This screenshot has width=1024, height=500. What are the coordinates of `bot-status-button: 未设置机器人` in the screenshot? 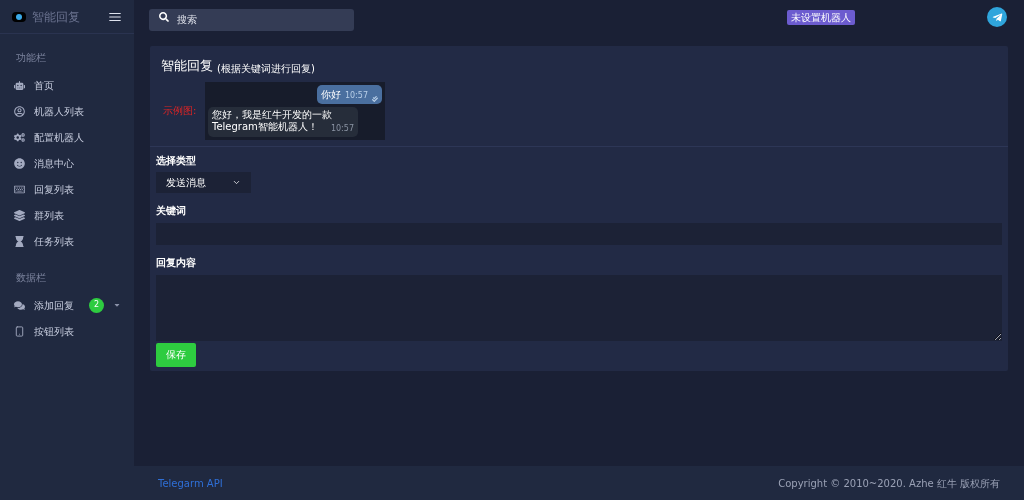 It's located at (821, 17).